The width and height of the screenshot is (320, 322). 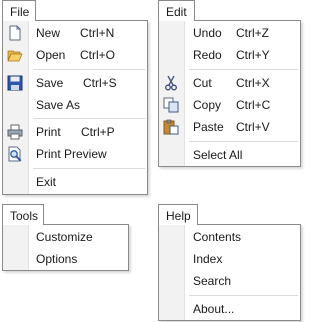 What do you see at coordinates (75, 33) in the screenshot?
I see `menu-item-new: New Ctrl+N` at bounding box center [75, 33].